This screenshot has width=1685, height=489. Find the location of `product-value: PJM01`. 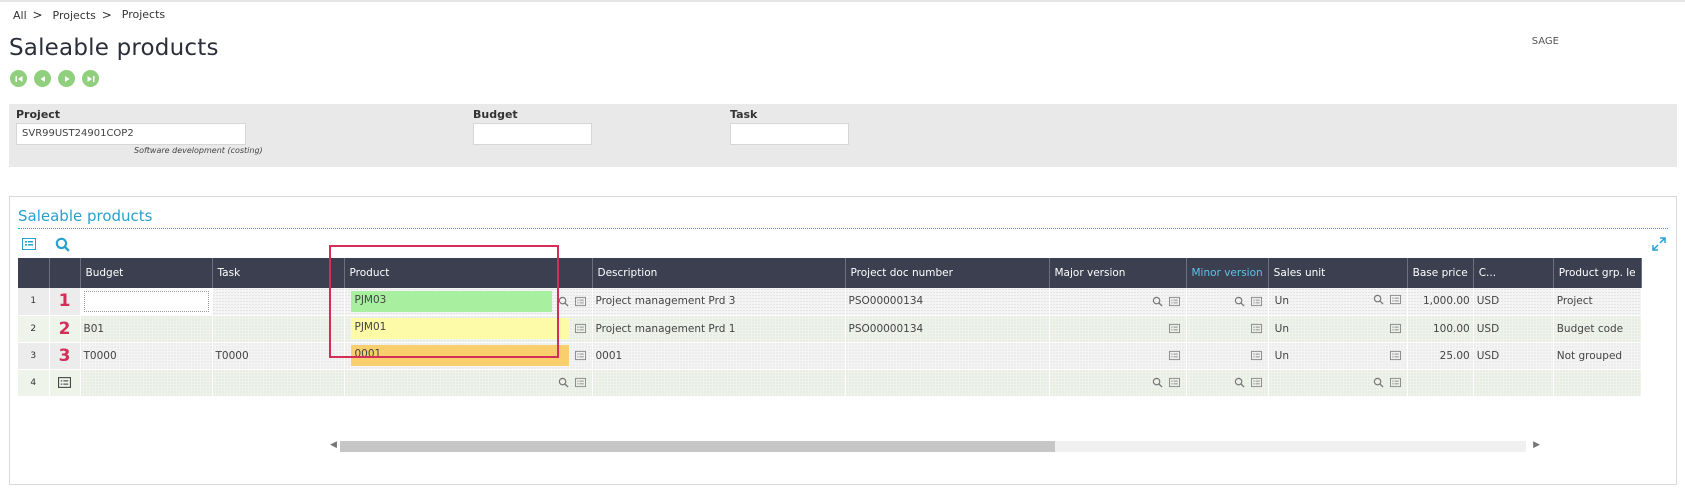

product-value: PJM01 is located at coordinates (459, 328).